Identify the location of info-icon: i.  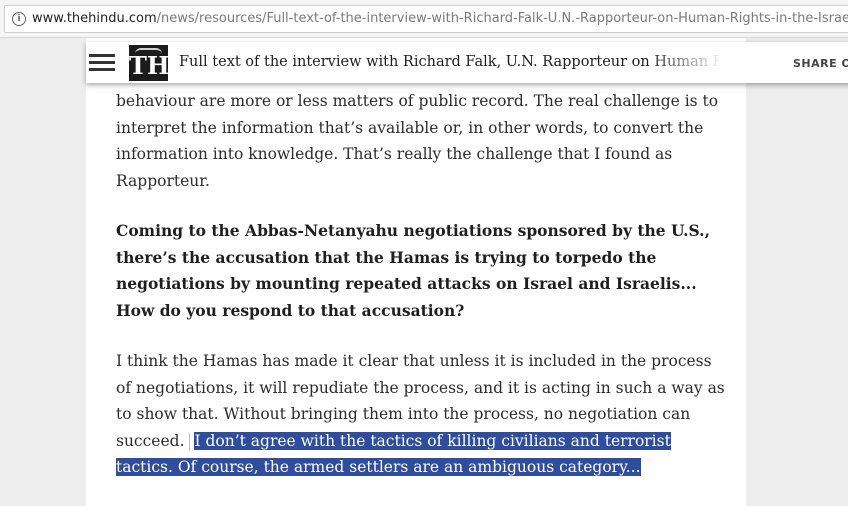
(19, 19).